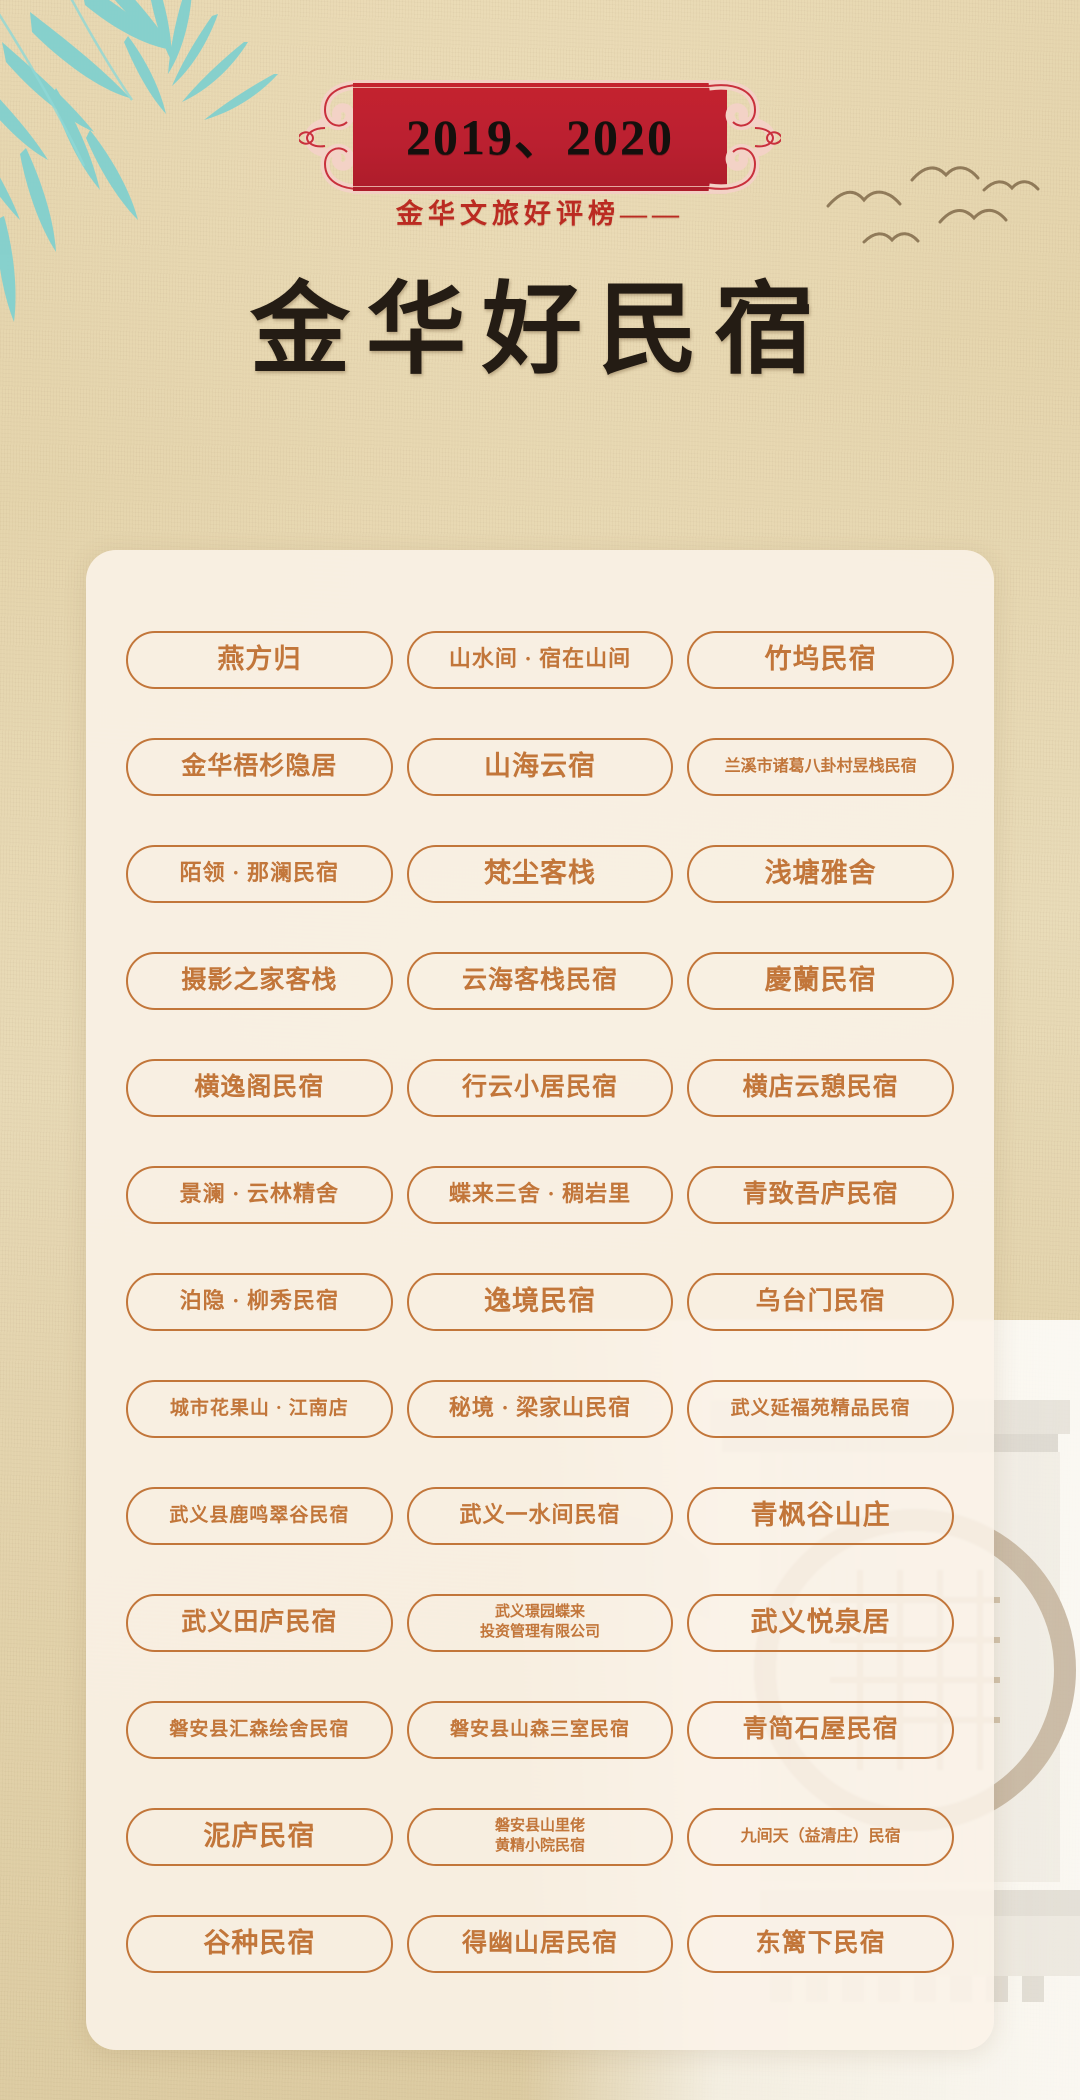  I want to click on homestay-pill: 青枫谷山庄, so click(820, 1515).